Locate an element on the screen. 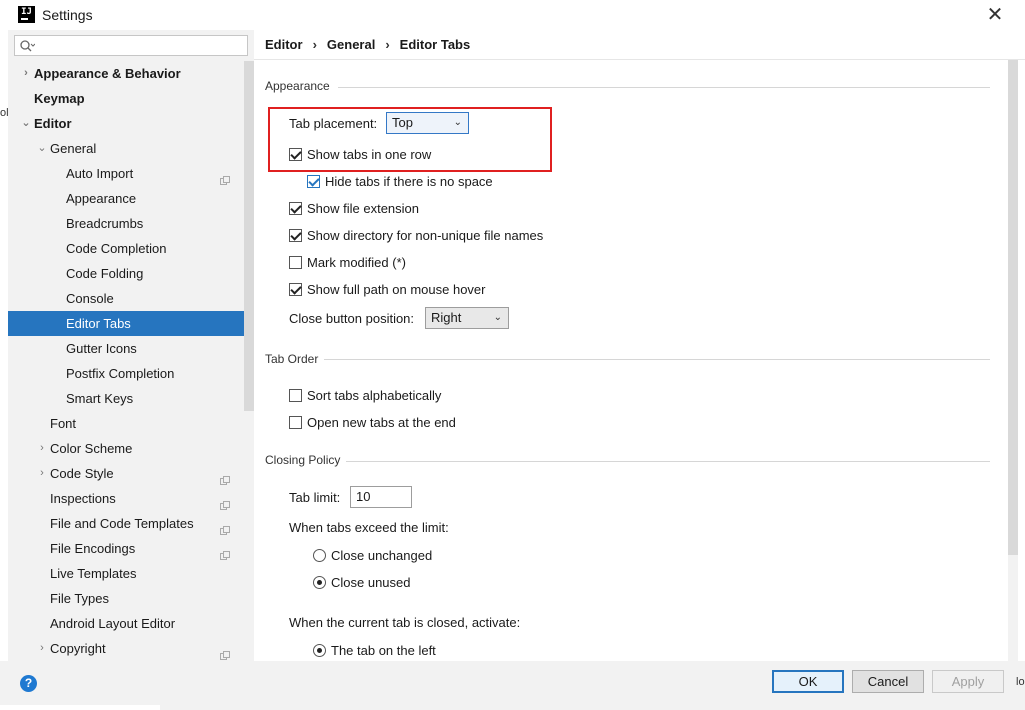  sidebar-item: Console is located at coordinates (126, 298).